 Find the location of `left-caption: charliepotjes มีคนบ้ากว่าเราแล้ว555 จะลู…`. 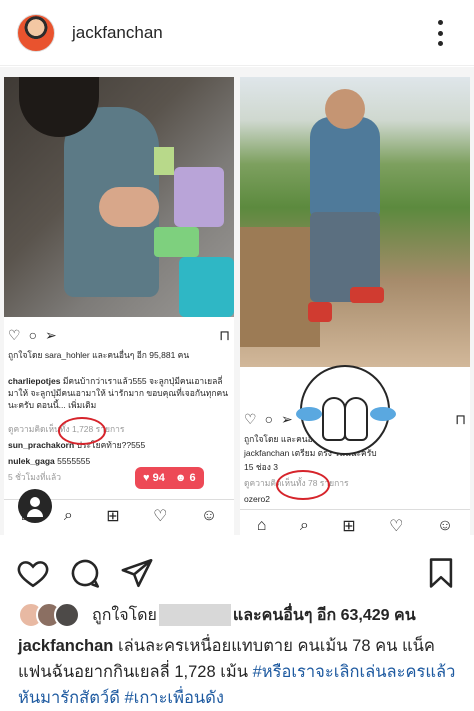

left-caption: charliepotjes มีคนบ้ากว่าเราแล้ว555 จะลู… is located at coordinates (118, 393).